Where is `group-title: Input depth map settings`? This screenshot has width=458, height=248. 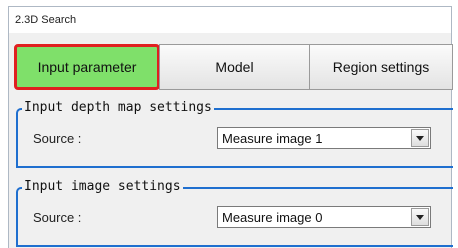
group-title: Input depth map settings is located at coordinates (118, 108).